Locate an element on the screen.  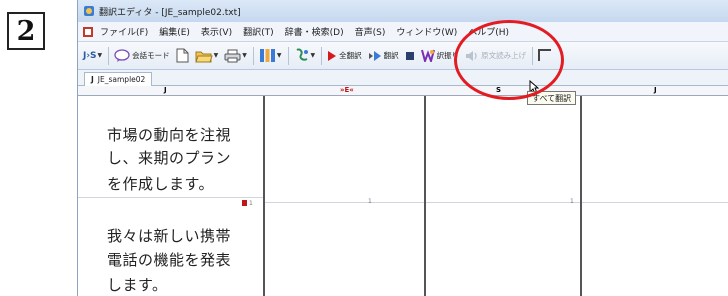
sentence-number: 1 is located at coordinates (251, 203).